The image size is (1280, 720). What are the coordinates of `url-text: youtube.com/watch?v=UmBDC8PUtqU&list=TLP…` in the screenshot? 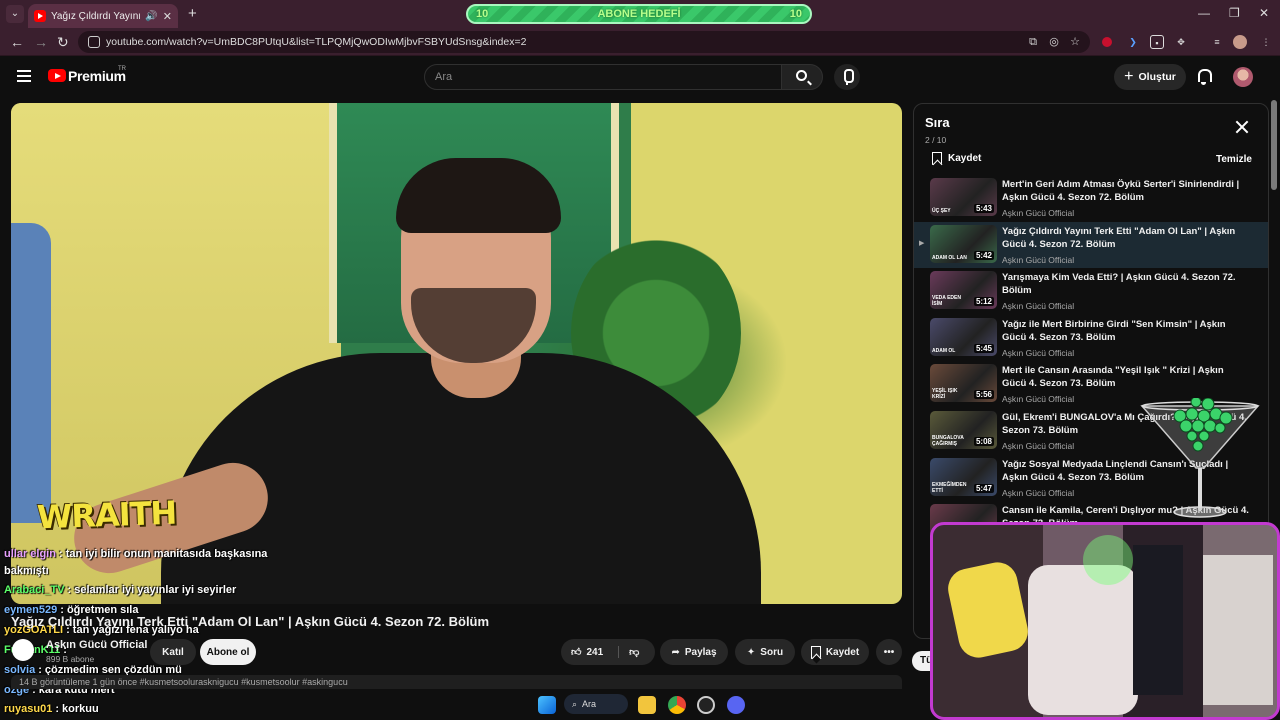 It's located at (316, 42).